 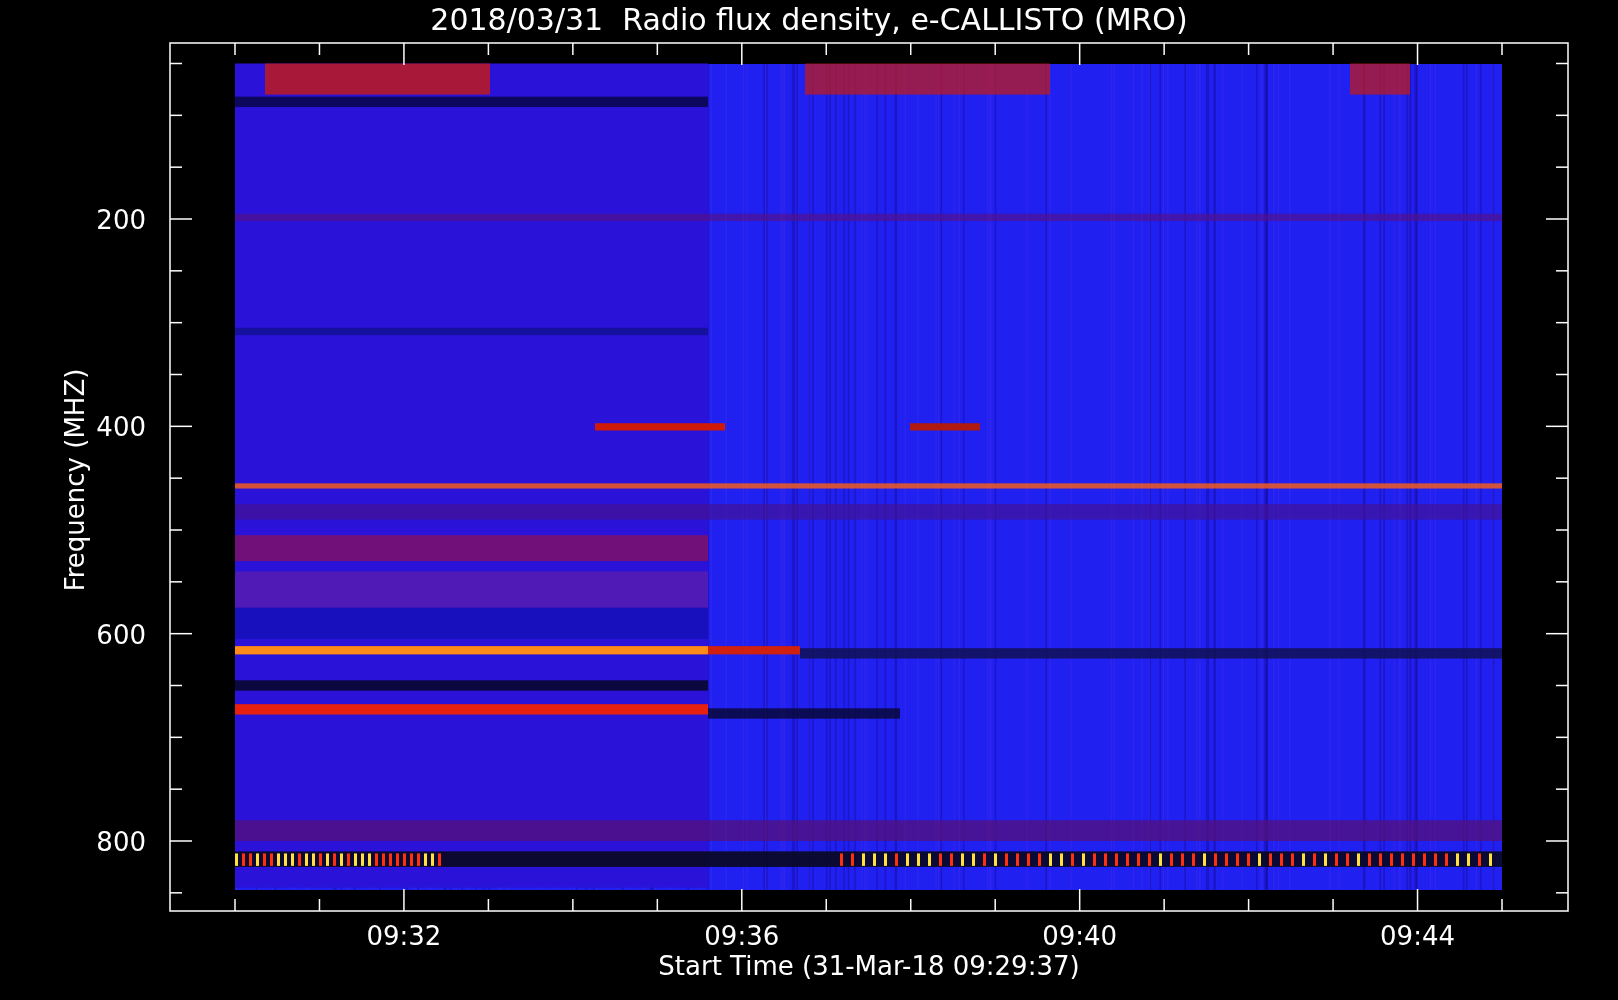 I want to click on x-tick-label: 09:32, so click(x=404, y=936).